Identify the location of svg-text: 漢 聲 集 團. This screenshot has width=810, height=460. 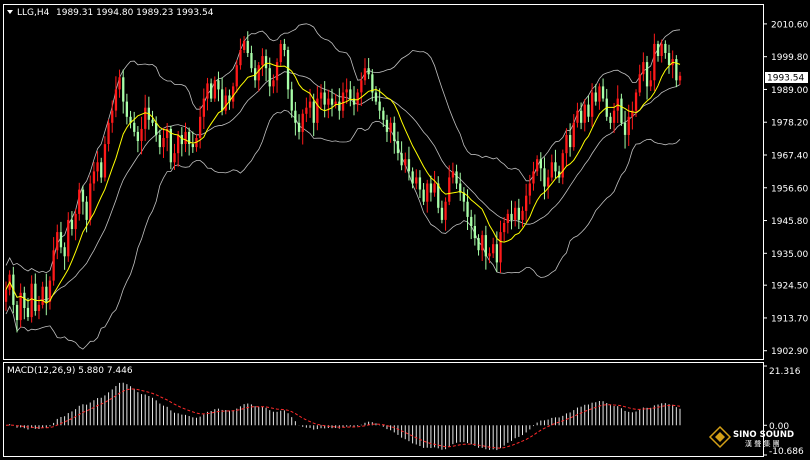
(762, 443).